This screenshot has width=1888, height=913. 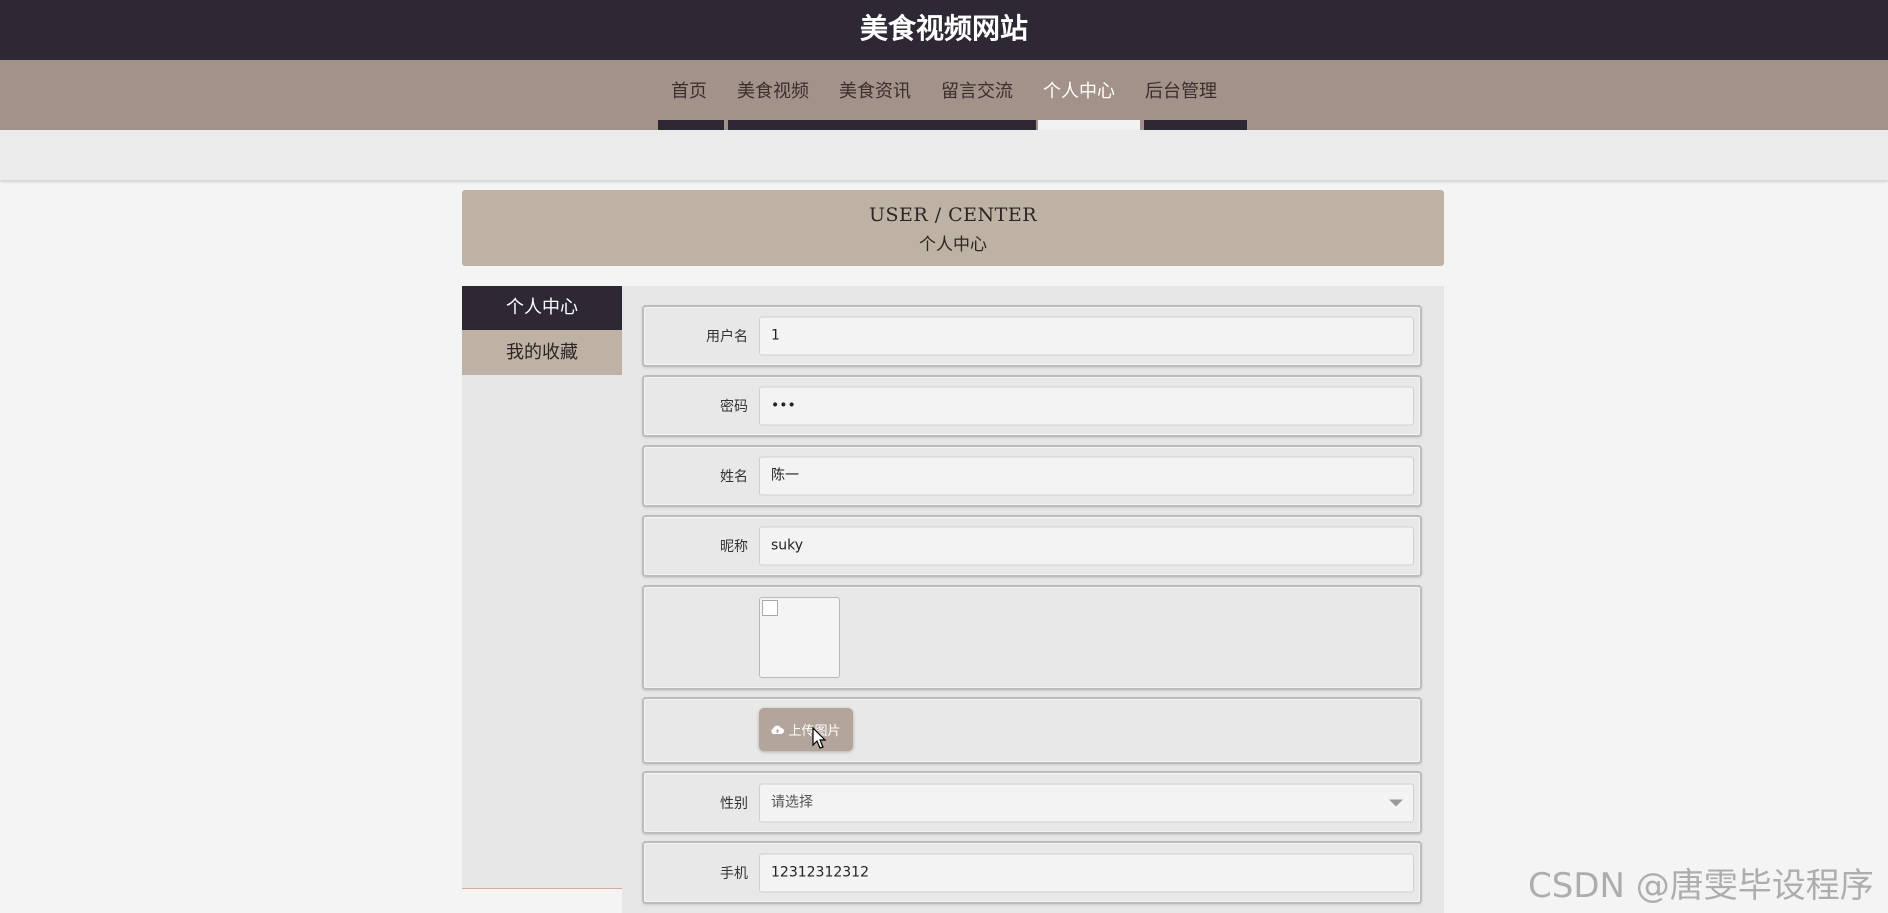 I want to click on nav-item-food-news: 美食资讯, so click(x=875, y=90).